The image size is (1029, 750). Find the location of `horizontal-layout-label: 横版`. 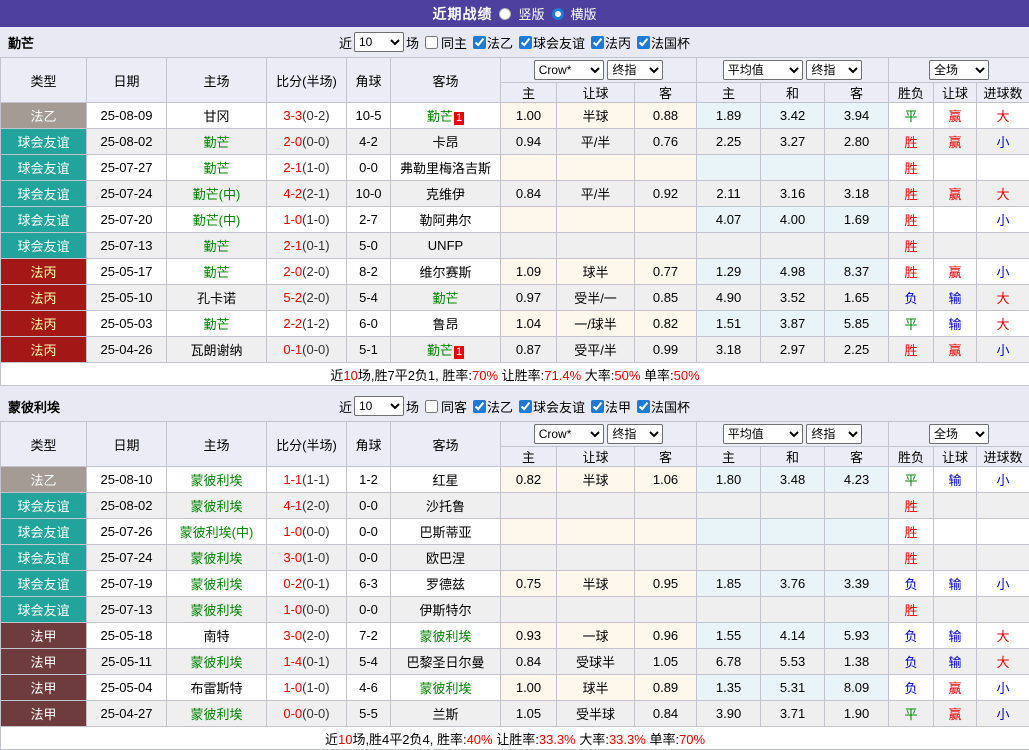

horizontal-layout-label: 横版 is located at coordinates (584, 13).